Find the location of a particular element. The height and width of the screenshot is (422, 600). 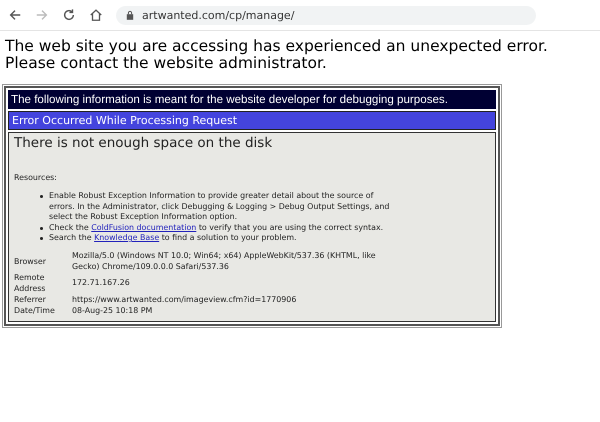

error-message: The web site you are accessing has experienced an unexpected error. is located at coordinates (277, 46).